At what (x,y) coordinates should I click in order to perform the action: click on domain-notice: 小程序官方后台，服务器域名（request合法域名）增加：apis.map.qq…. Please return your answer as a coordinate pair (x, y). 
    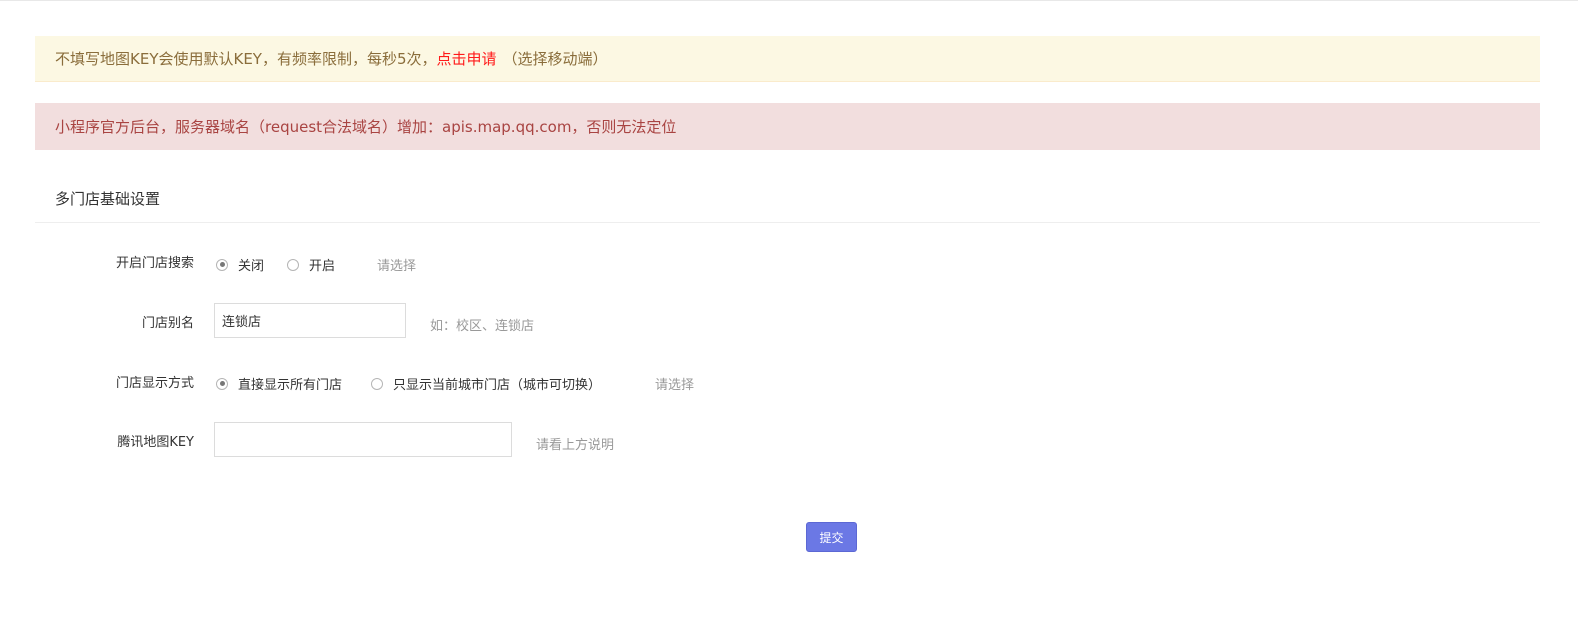
    Looking at the image, I should click on (787, 126).